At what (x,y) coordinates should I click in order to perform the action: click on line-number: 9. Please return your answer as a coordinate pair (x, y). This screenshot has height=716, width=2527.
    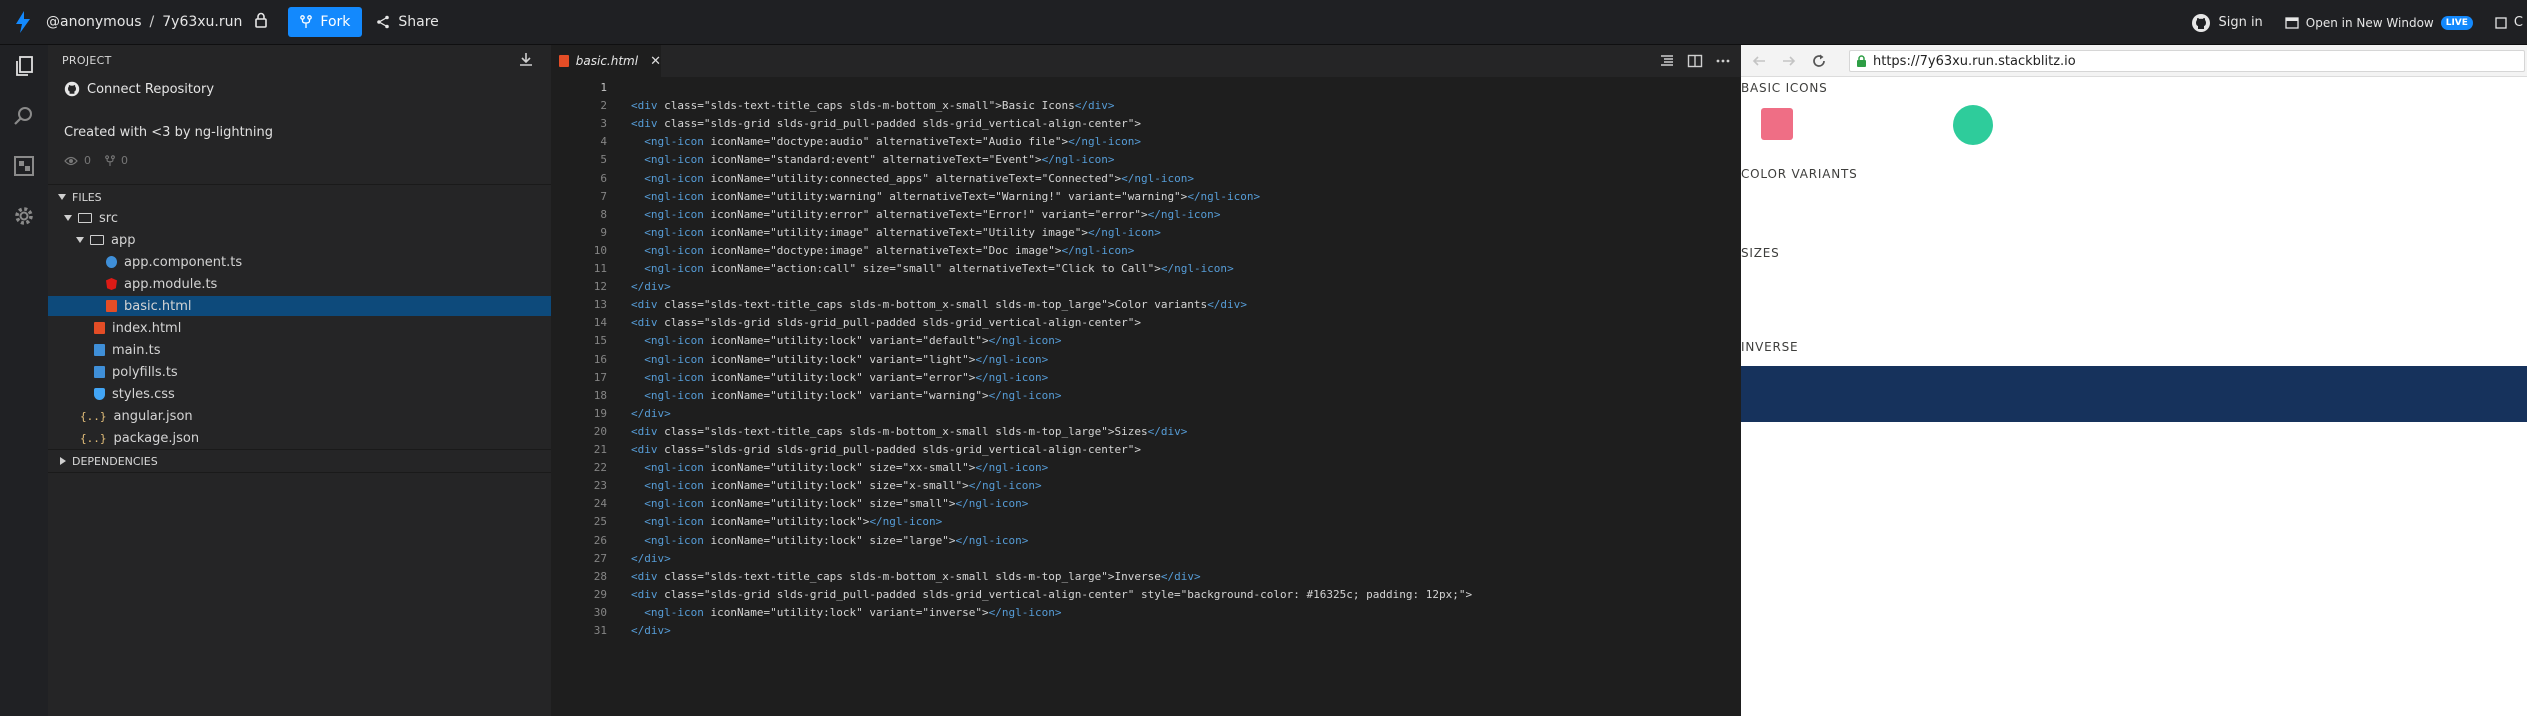
    Looking at the image, I should click on (603, 232).